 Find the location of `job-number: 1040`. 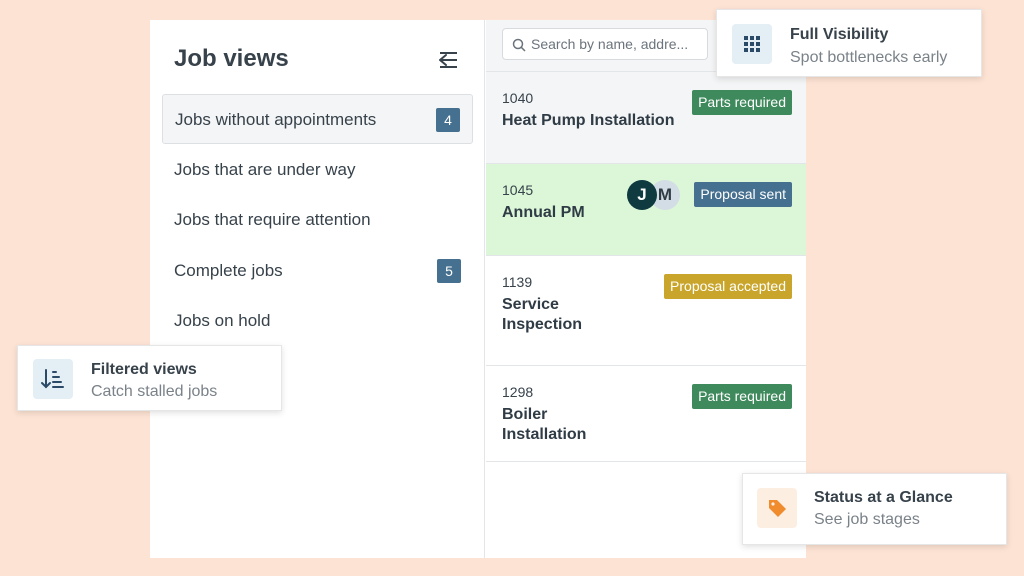

job-number: 1040 is located at coordinates (518, 98).